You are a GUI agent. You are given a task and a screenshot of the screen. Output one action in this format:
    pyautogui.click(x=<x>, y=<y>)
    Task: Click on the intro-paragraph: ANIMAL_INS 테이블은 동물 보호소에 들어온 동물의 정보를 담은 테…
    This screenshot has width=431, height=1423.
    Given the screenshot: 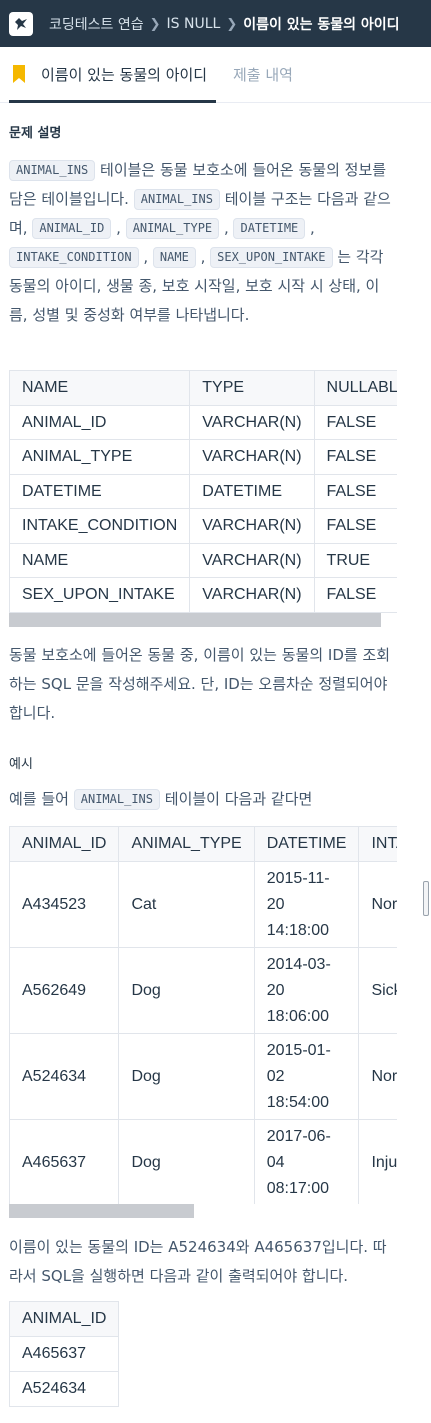 What is the action you would take?
    pyautogui.click(x=200, y=242)
    